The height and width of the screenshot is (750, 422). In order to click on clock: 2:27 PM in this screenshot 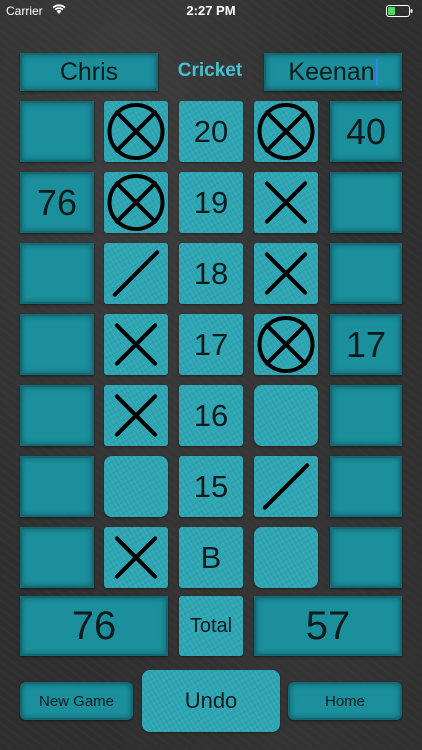, I will do `click(211, 10)`.